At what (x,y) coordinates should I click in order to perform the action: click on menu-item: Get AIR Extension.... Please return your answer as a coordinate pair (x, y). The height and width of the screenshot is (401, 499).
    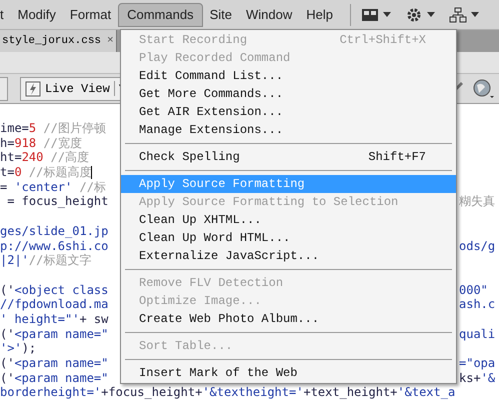
    Looking at the image, I should click on (288, 112).